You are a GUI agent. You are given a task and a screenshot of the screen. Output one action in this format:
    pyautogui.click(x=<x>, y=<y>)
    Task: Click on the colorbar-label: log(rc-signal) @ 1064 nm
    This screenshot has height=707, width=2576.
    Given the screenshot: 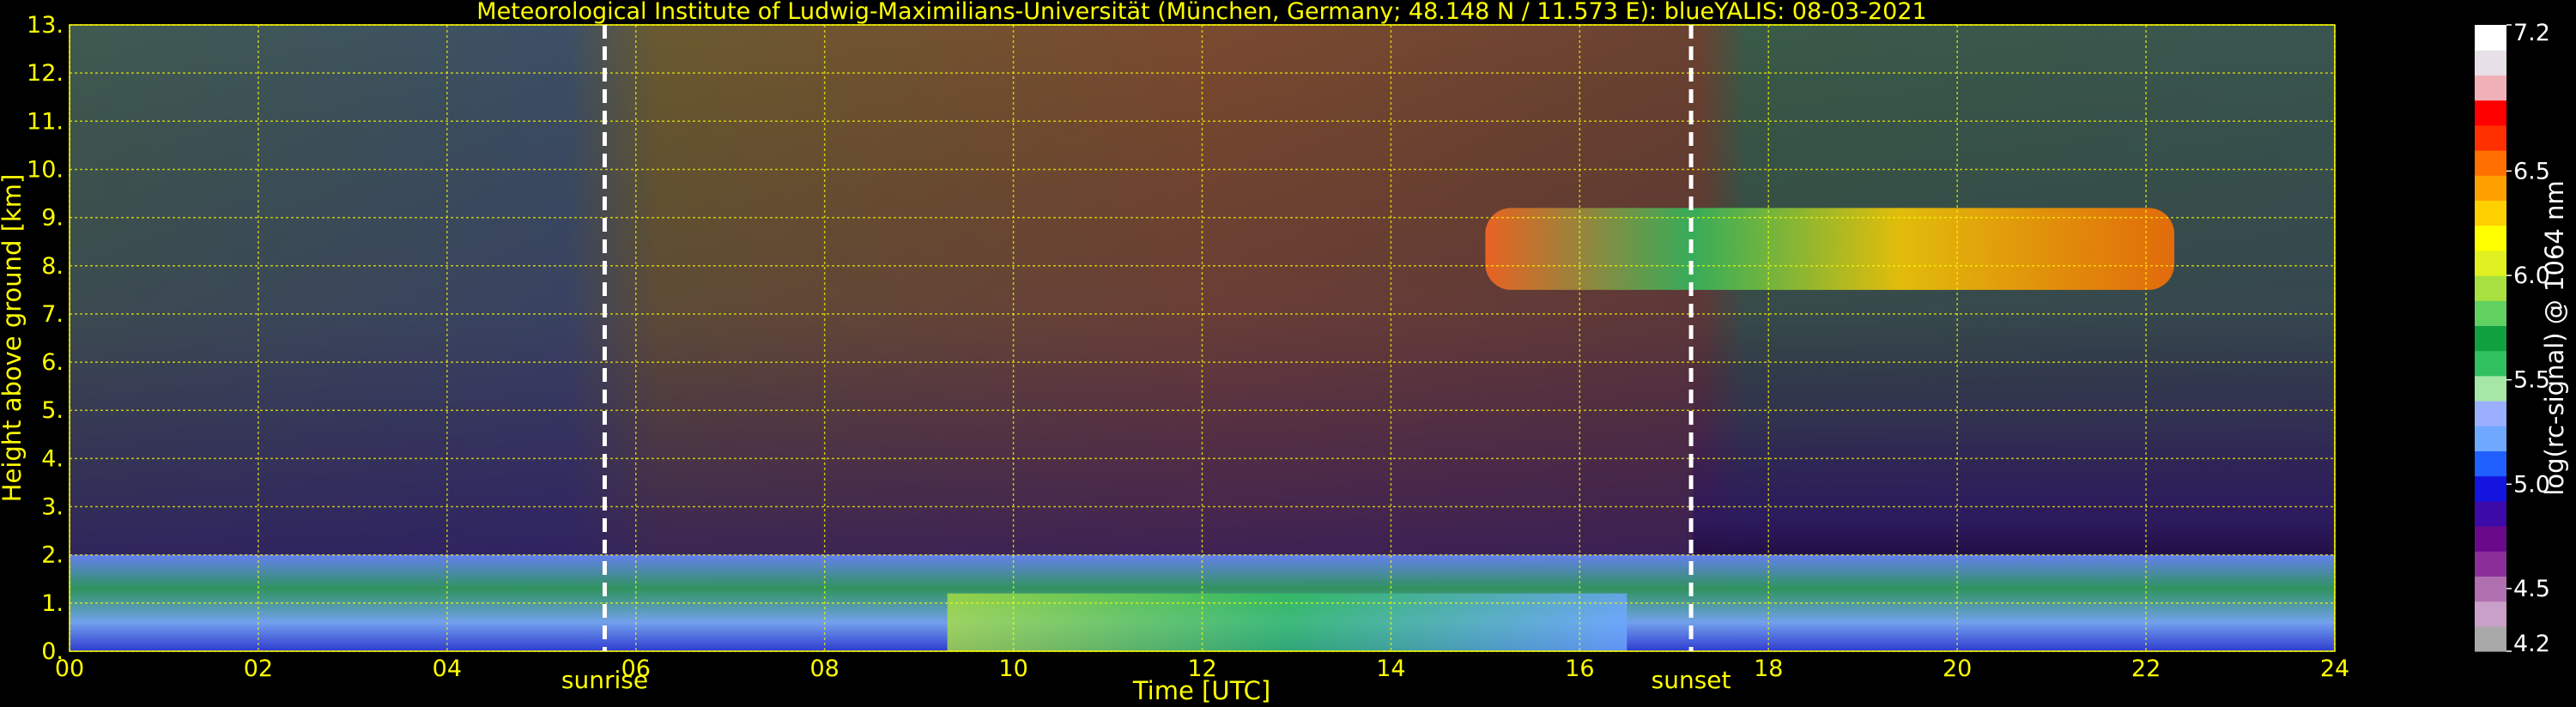 What is the action you would take?
    pyautogui.click(x=2554, y=337)
    